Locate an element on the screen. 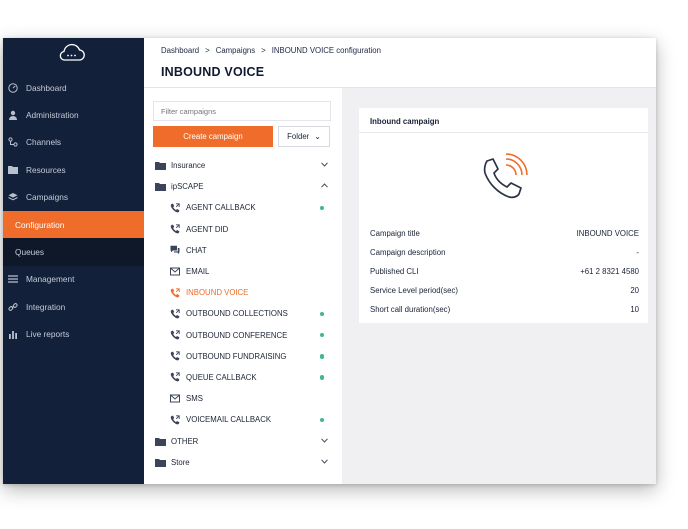  sidebar-item-live-reports: Live reports is located at coordinates (73, 334).